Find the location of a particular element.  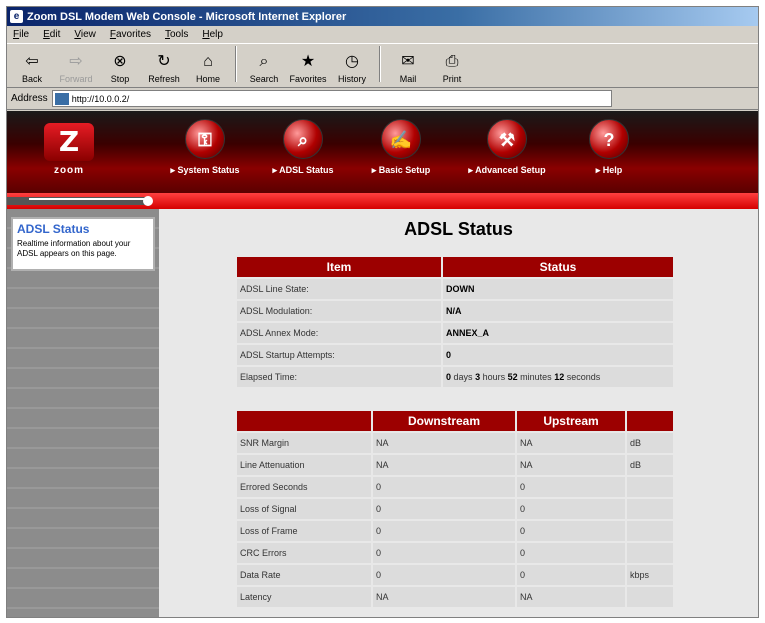

table-row: ADSL Modulation: N/A is located at coordinates (455, 311).